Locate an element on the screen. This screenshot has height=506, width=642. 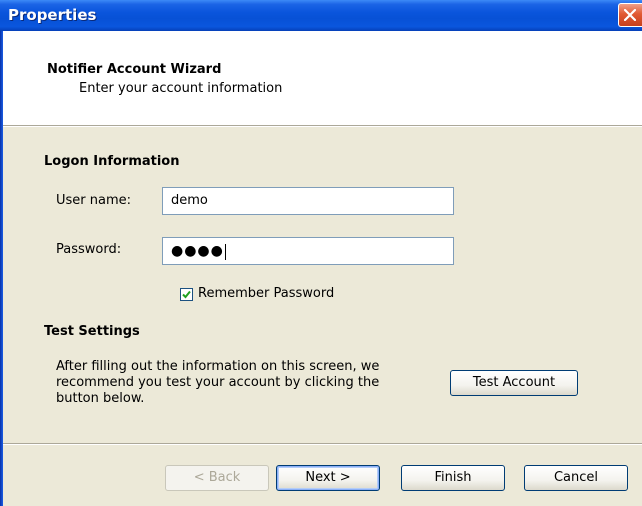
next-button: Next > is located at coordinates (328, 478).